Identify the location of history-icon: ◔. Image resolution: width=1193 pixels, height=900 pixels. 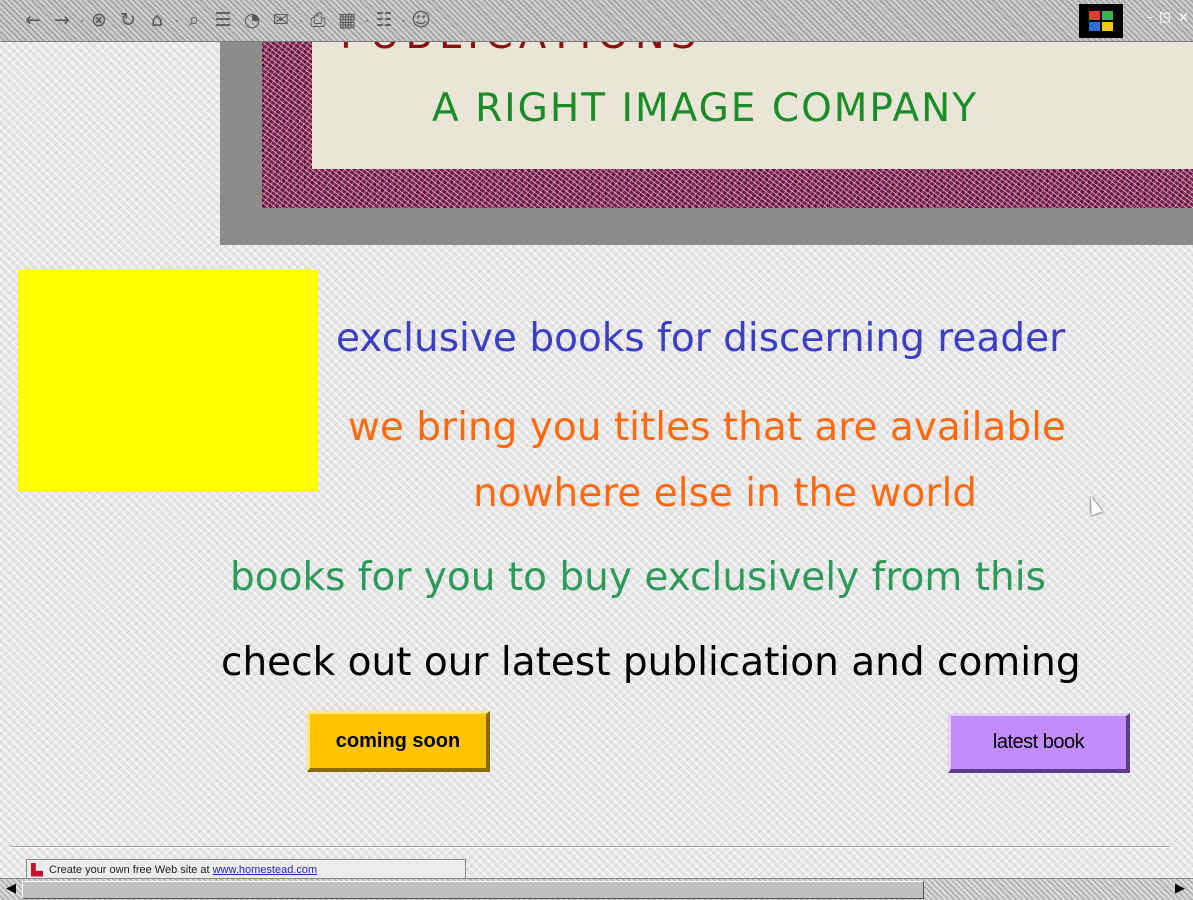
(252, 21).